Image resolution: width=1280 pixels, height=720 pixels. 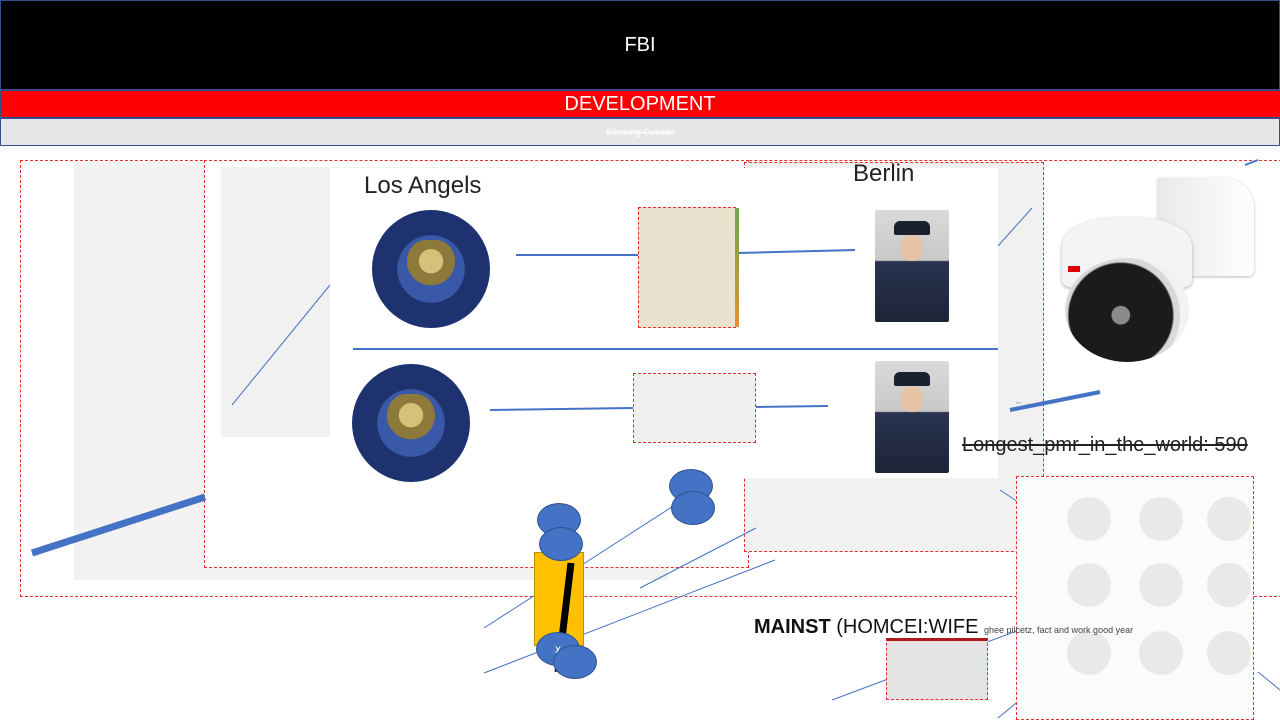 What do you see at coordinates (564, 617) in the screenshot?
I see `marker-bar` at bounding box center [564, 617].